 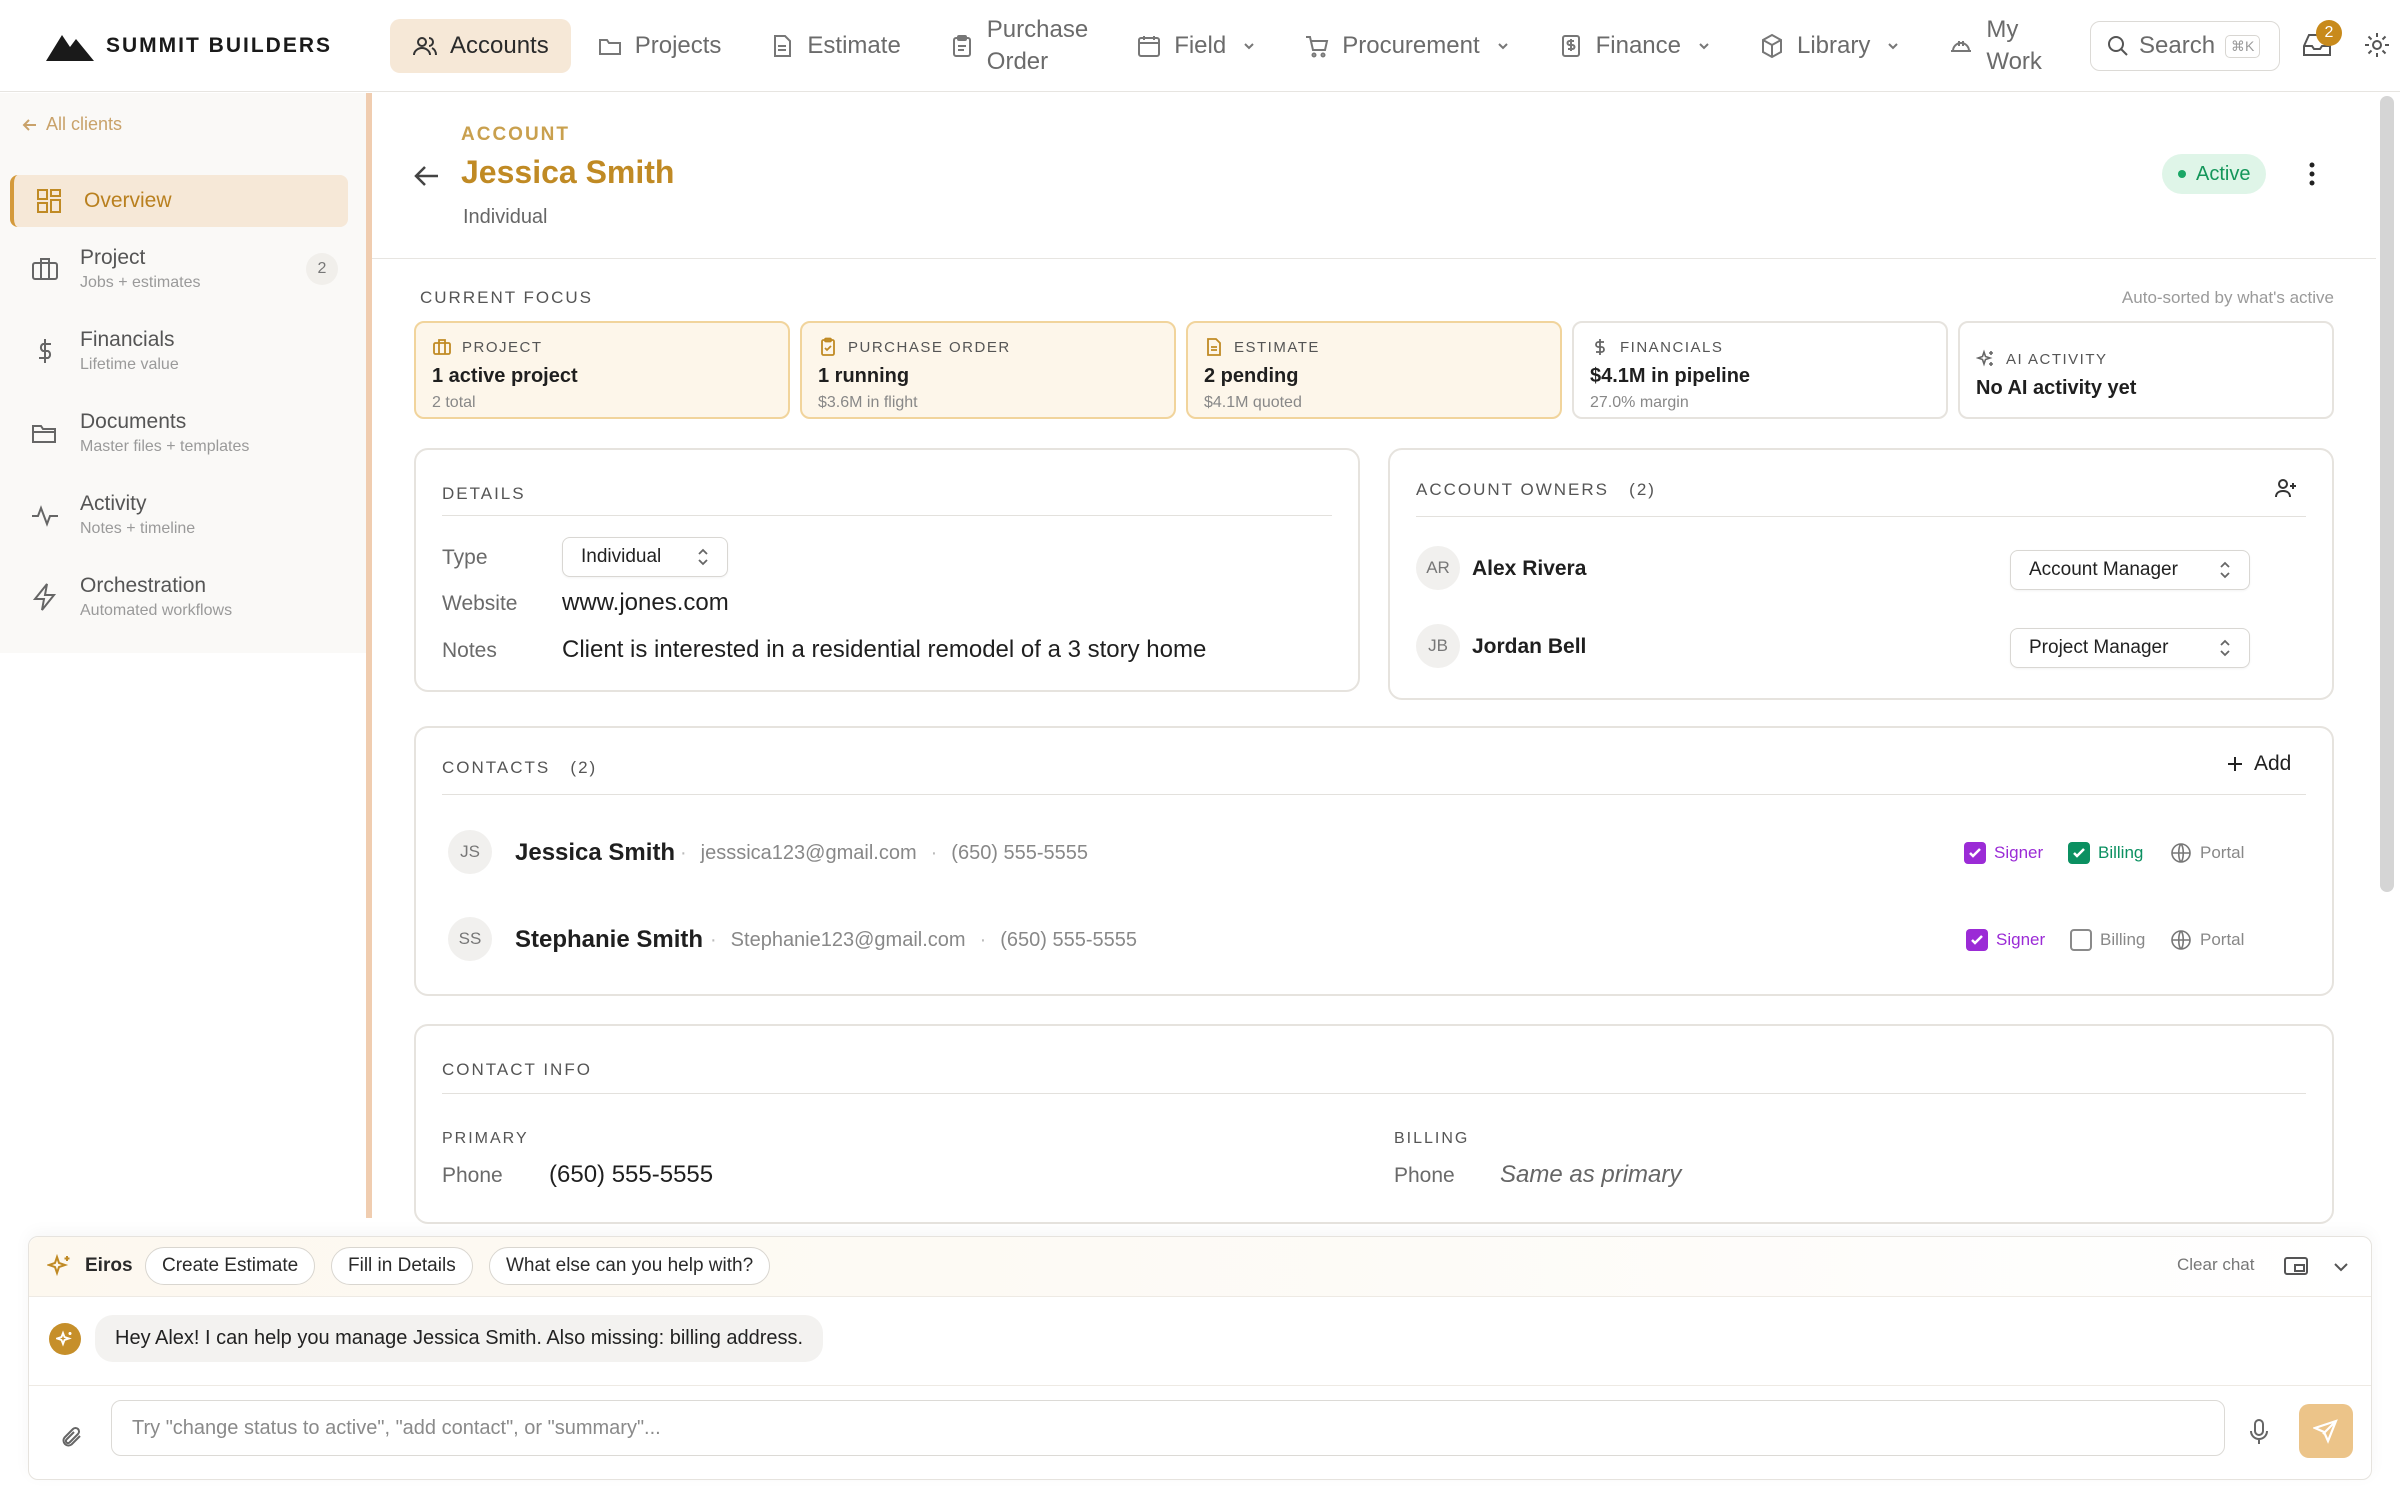 What do you see at coordinates (1438, 646) in the screenshot?
I see `avatar: JB` at bounding box center [1438, 646].